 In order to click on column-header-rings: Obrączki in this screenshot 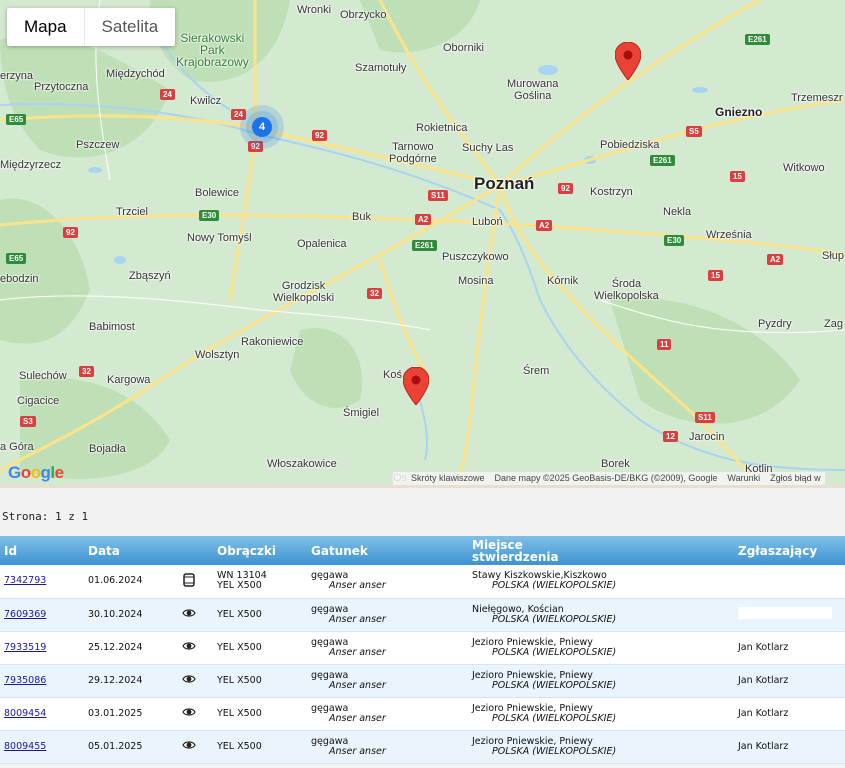, I will do `click(260, 550)`.